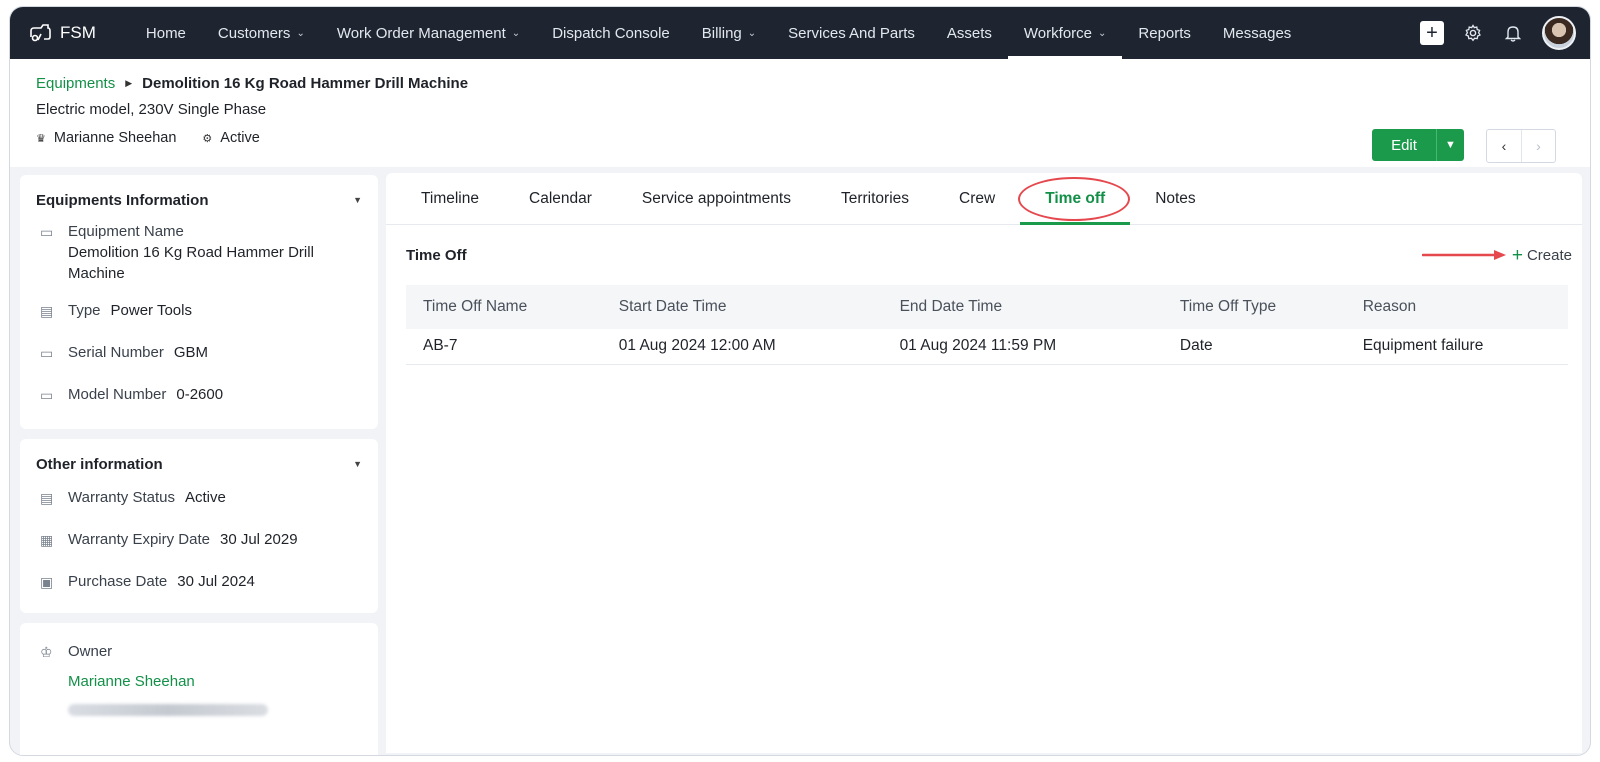 The image size is (1600, 762). I want to click on serial-number-value: GBM, so click(191, 352).